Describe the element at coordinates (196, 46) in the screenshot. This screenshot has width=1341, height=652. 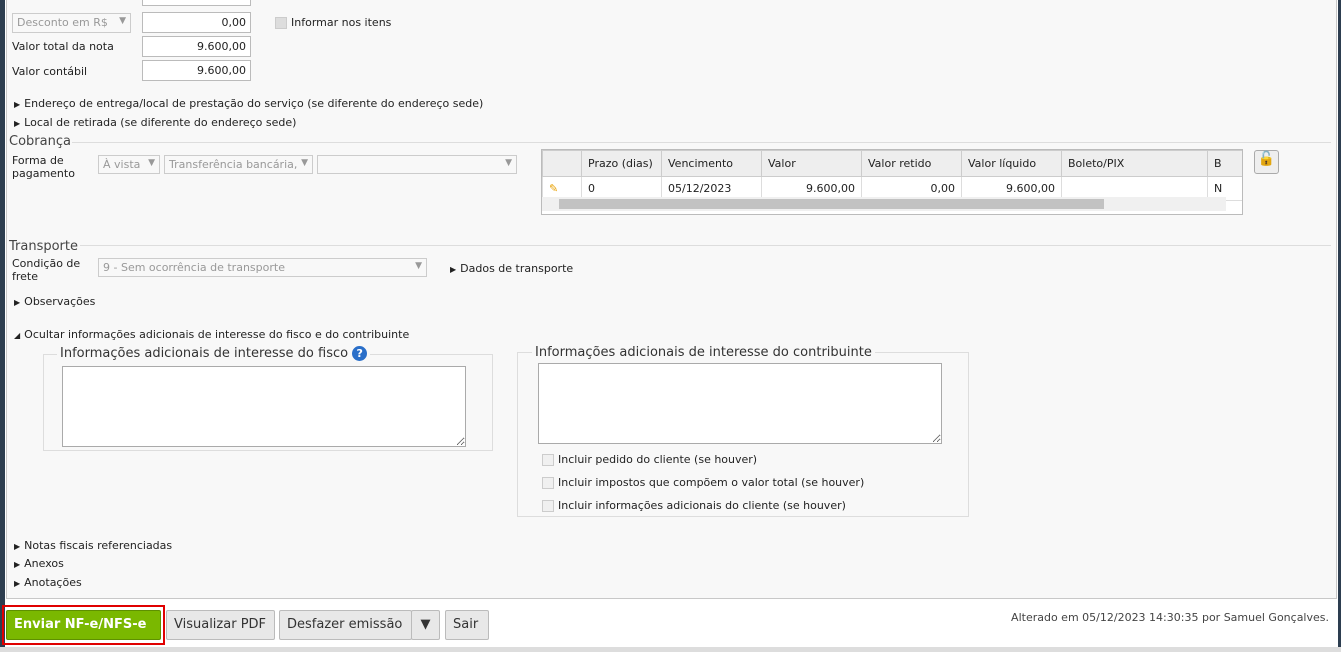
I see `total-value-input: 9.600,00` at that location.